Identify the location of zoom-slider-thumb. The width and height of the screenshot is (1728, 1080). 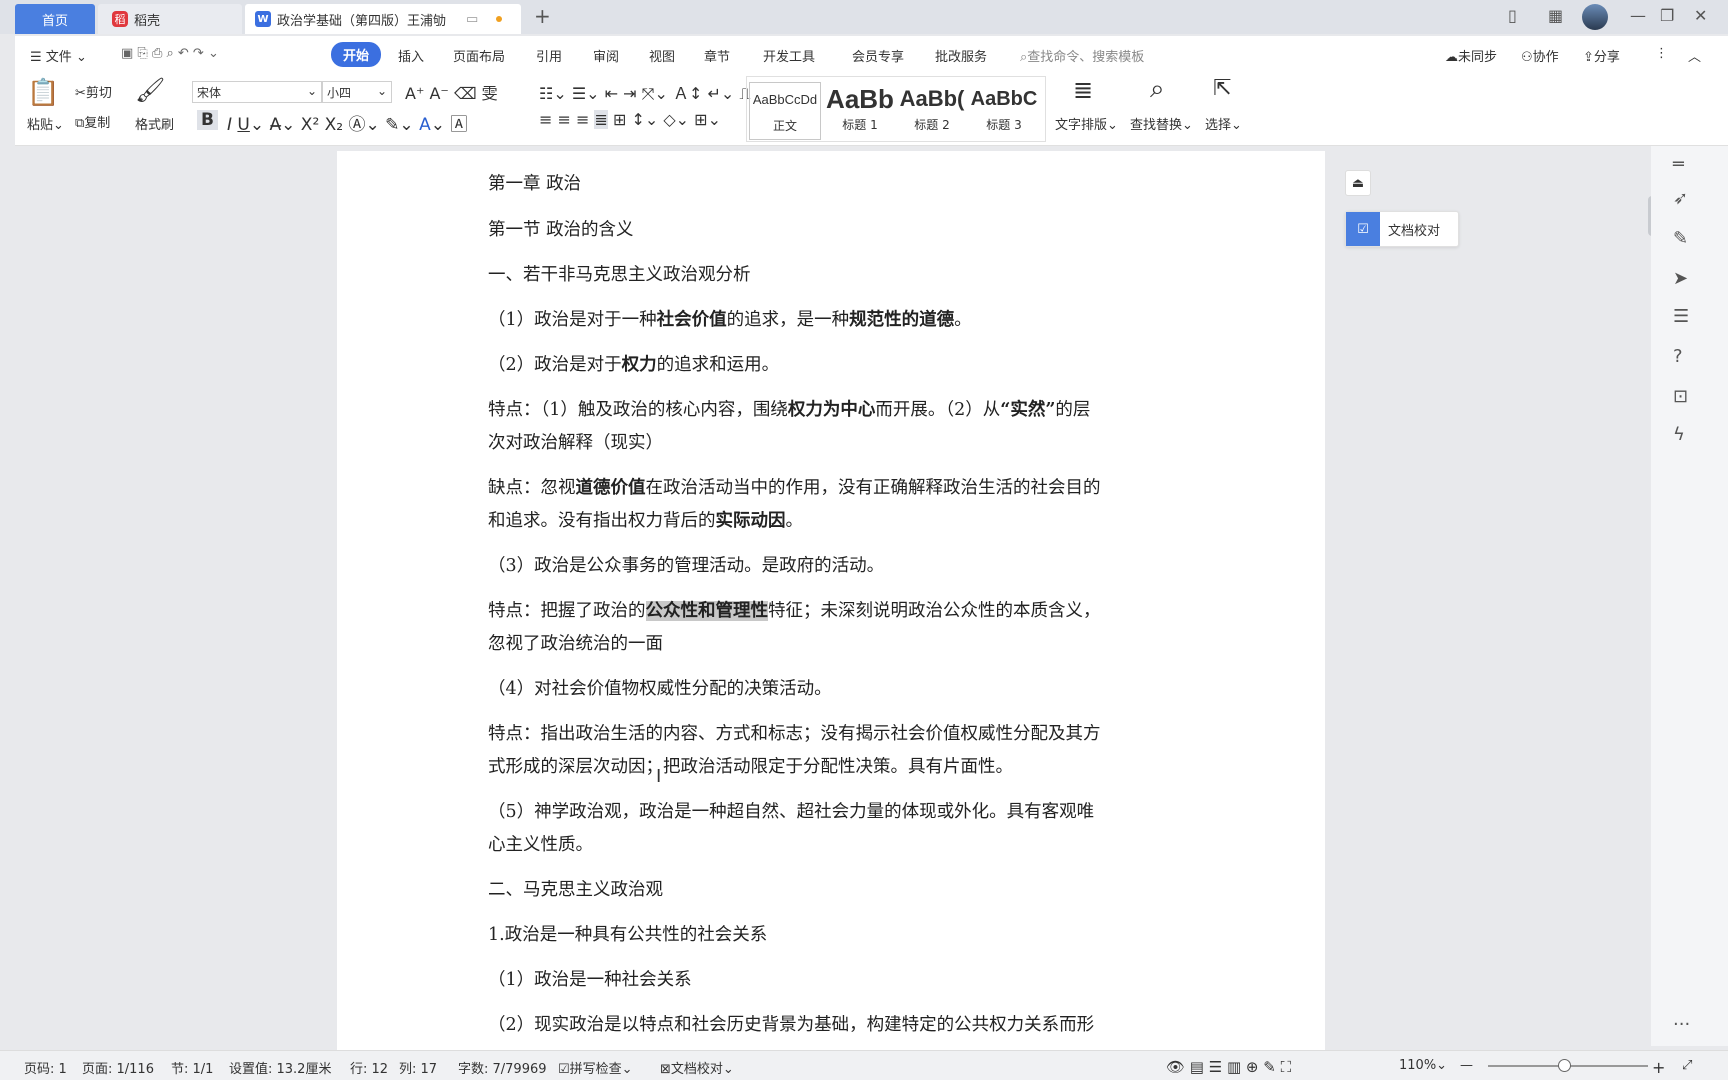
(1564, 1065).